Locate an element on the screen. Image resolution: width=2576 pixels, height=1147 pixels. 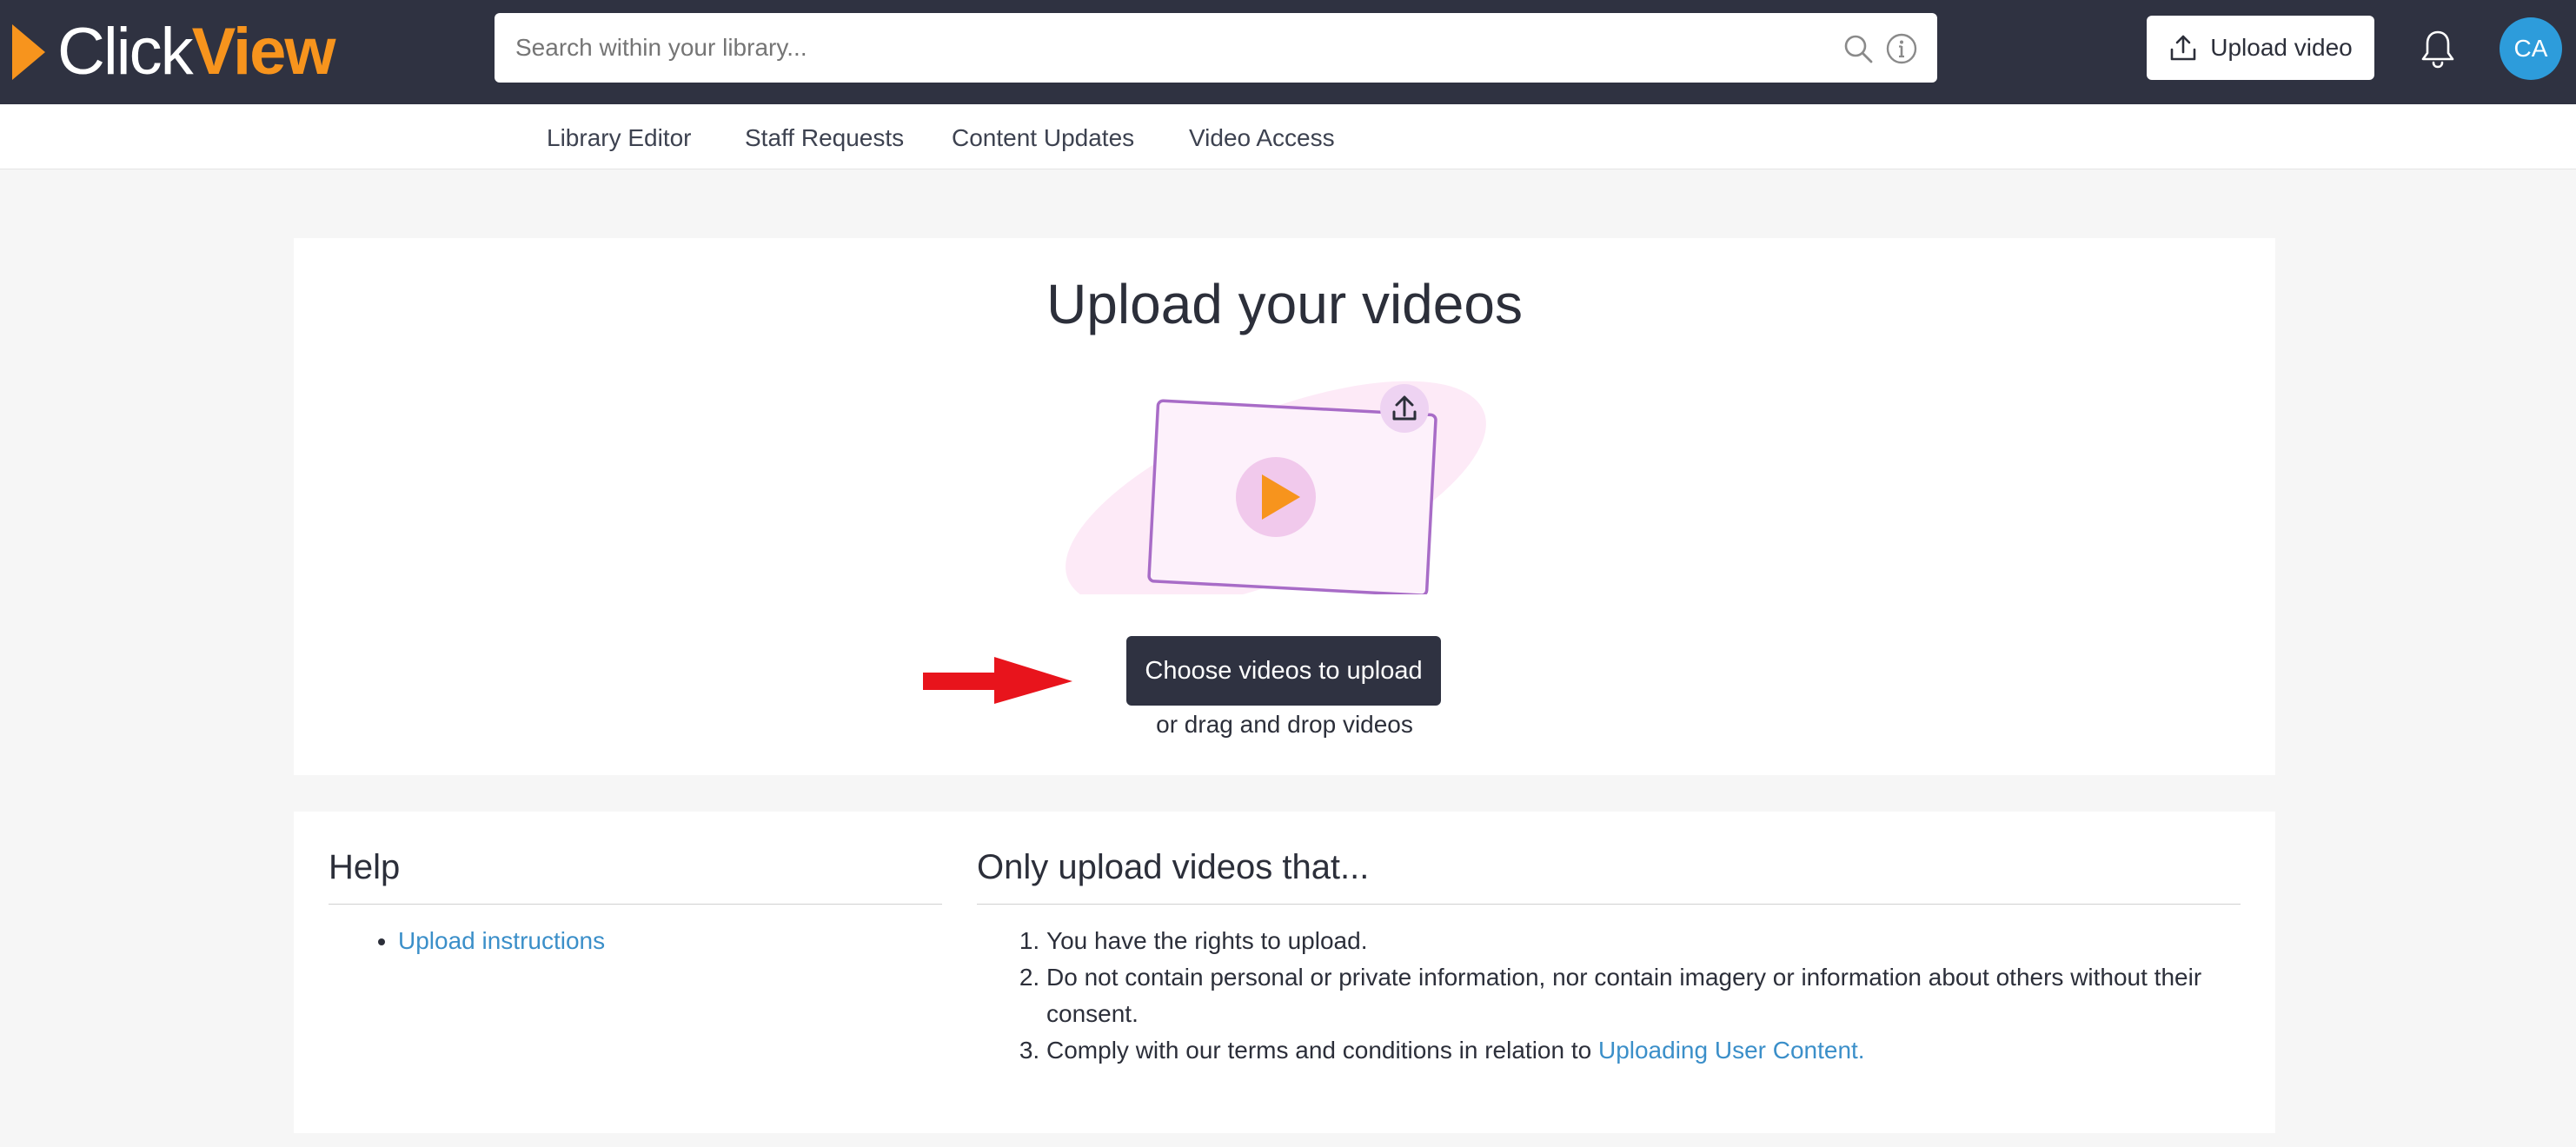
clickview-logo: ClickView is located at coordinates (174, 52).